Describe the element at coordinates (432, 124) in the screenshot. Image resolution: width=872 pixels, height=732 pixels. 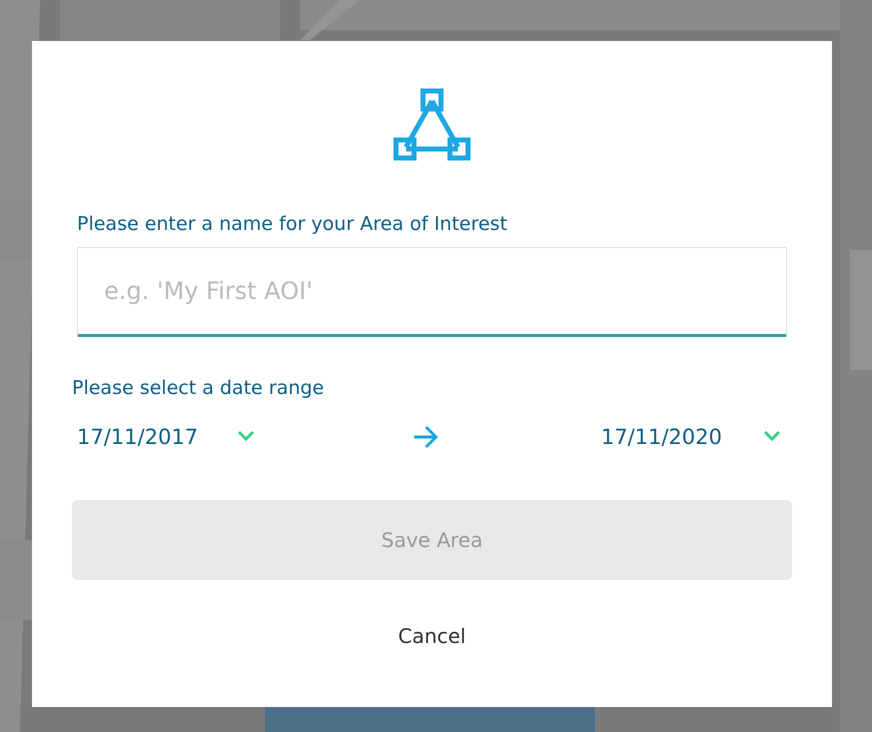
I see `triangle-vertices-icon` at that location.